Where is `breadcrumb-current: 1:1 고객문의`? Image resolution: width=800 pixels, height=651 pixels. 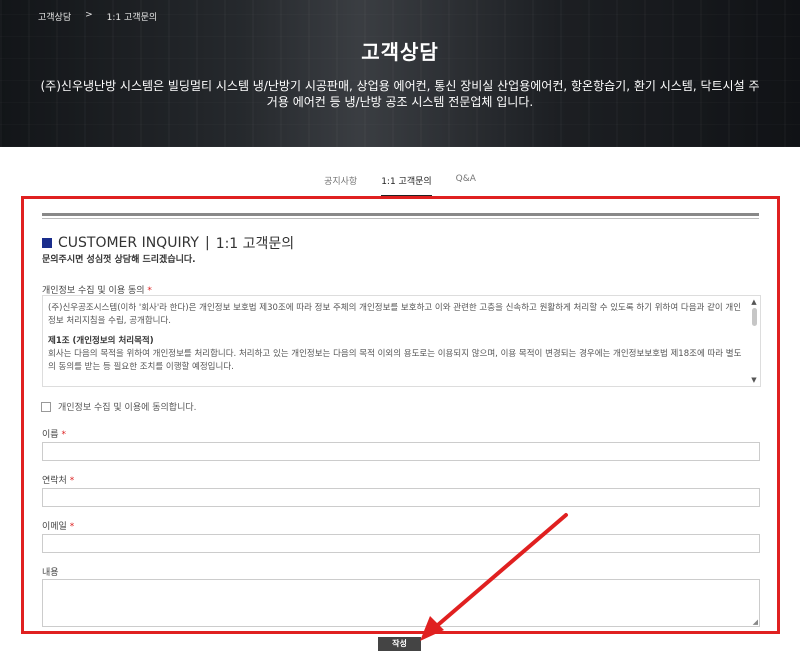 breadcrumb-current: 1:1 고객문의 is located at coordinates (132, 16).